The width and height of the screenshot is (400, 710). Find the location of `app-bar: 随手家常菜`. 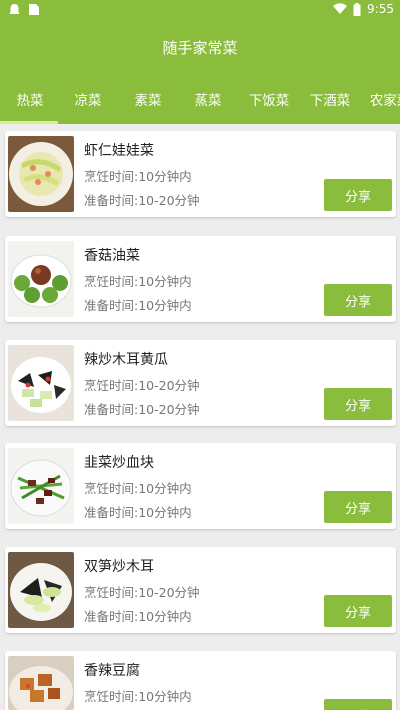

app-bar: 随手家常菜 is located at coordinates (200, 47).